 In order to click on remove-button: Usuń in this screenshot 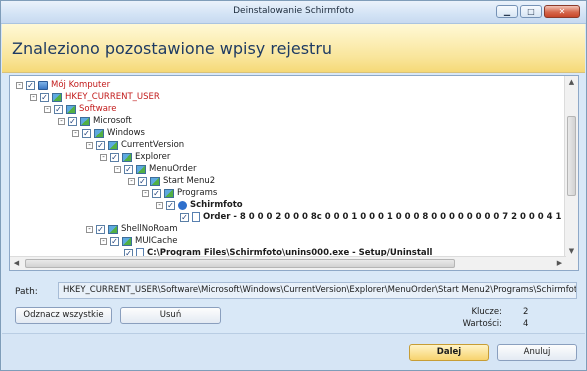, I will do `click(170, 315)`.